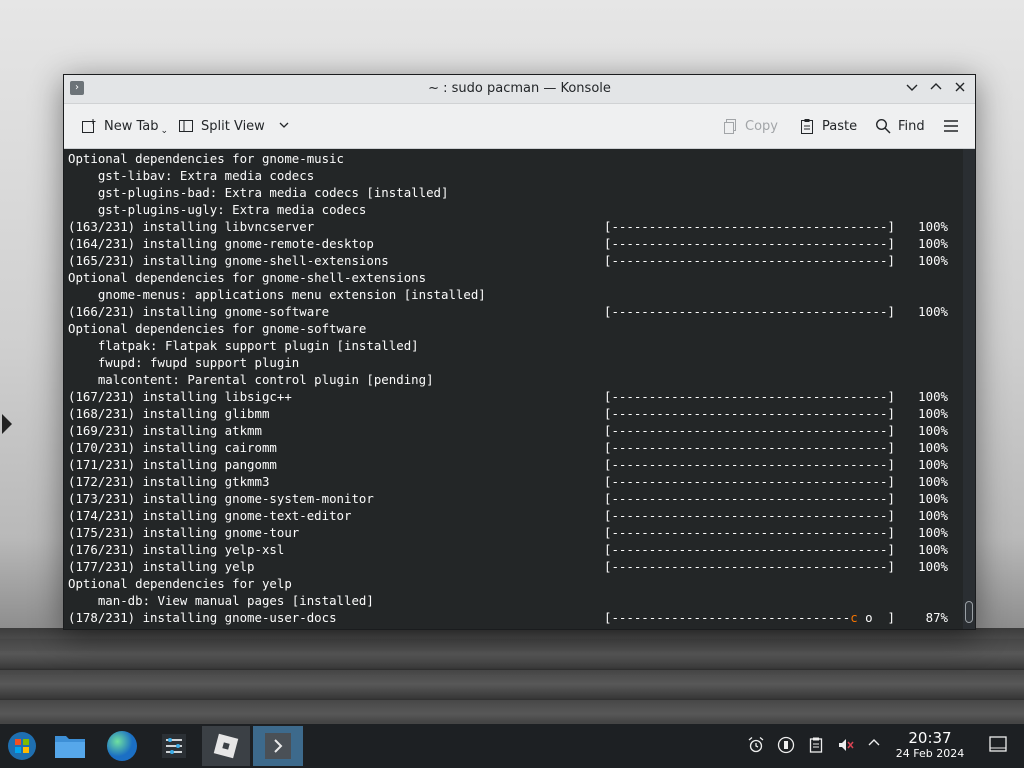  Describe the element at coordinates (869, 617) in the screenshot. I see `pacman-dot: o` at that location.